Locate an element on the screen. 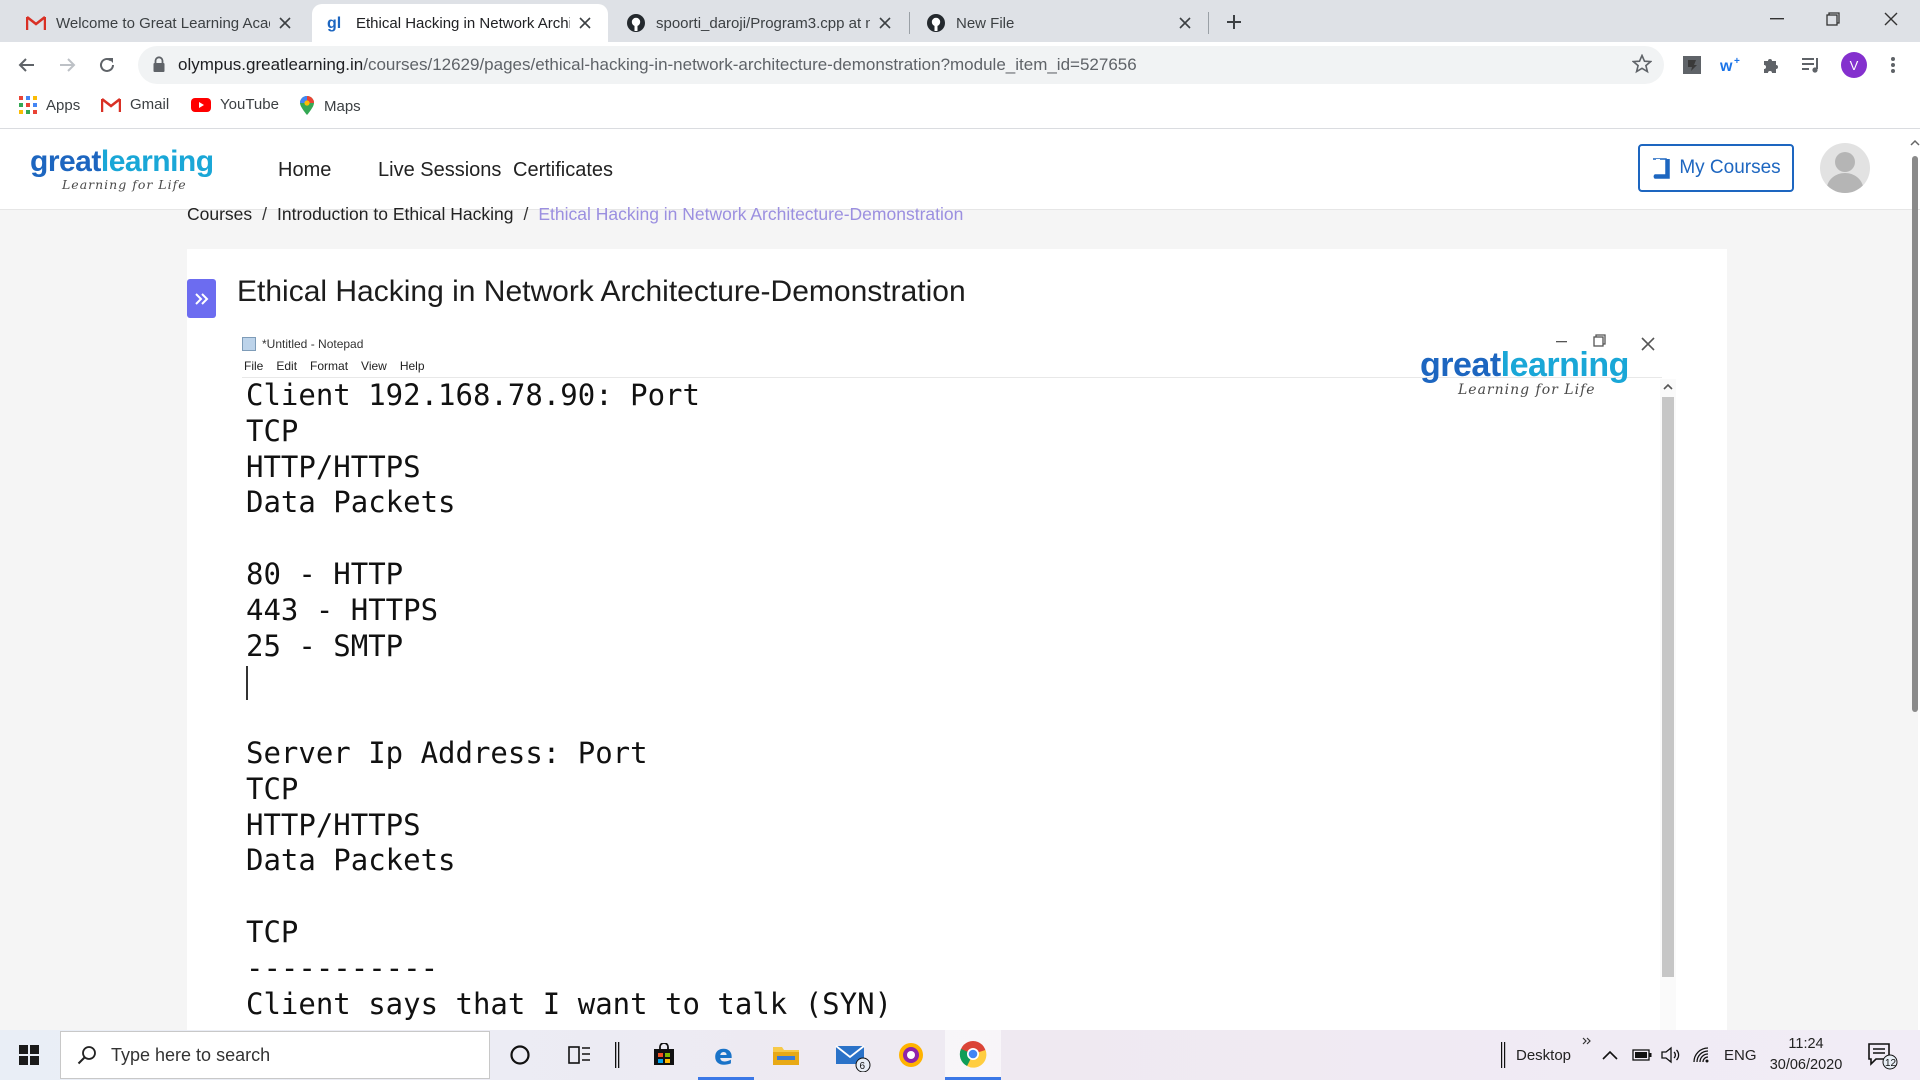 The image size is (1920, 1080). reload-button is located at coordinates (107, 65).